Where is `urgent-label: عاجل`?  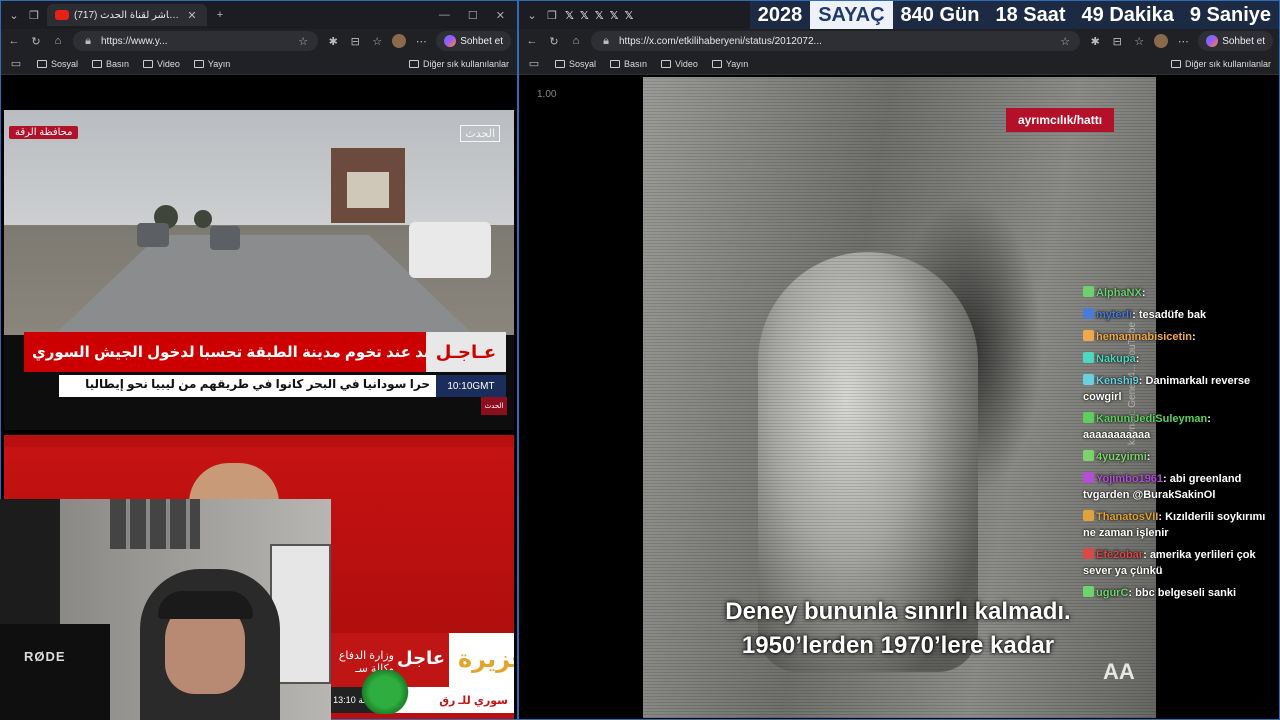
urgent-label: عاجل is located at coordinates (421, 658).